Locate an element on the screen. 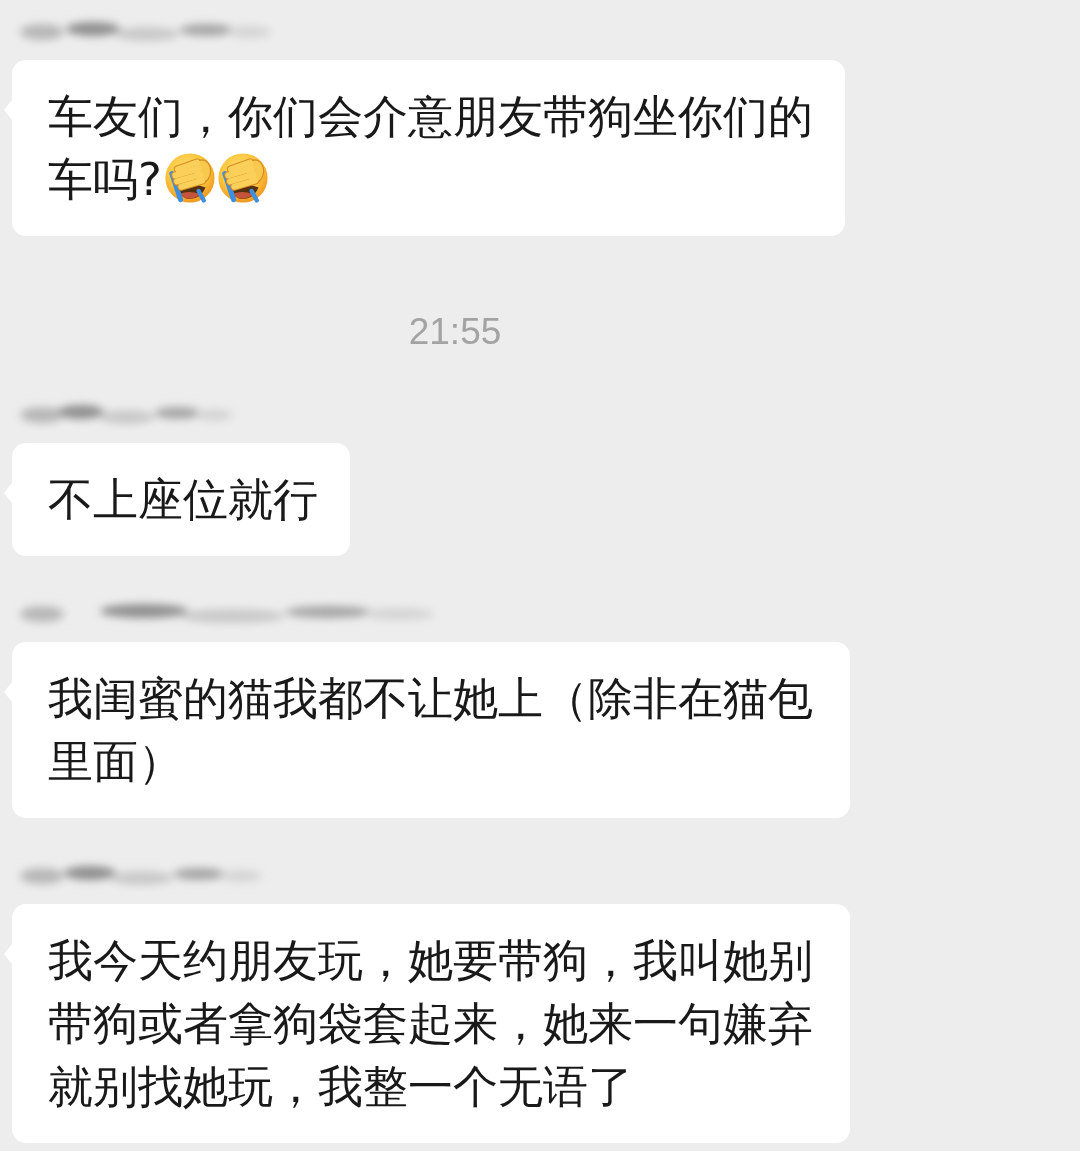 This screenshot has width=1080, height=1151. message-text: 我今天约朋友玩，她要带狗，我叫她别带狗或者拿狗袋套起来，她来一句嫌弃就别找她玩，我整一个无语了 is located at coordinates (430, 1023).